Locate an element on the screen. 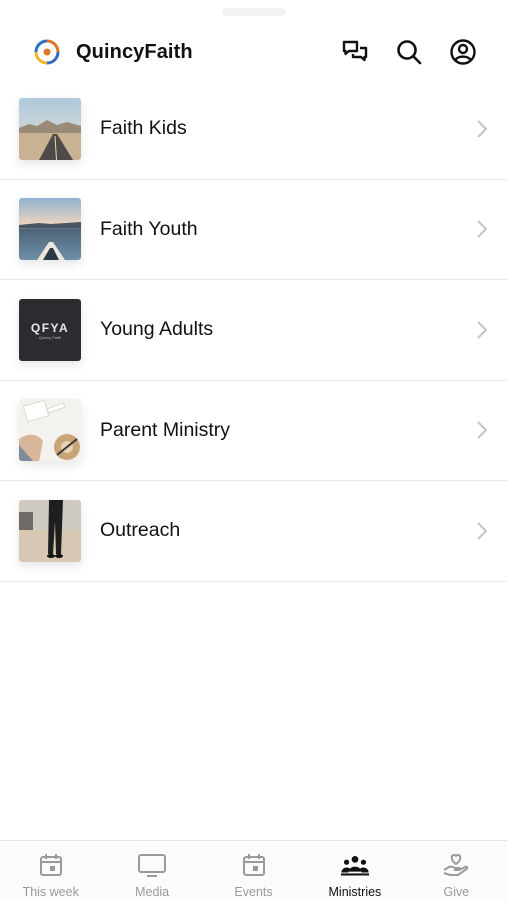 This screenshot has width=507, height=900. tab-label: Give is located at coordinates (456, 892).